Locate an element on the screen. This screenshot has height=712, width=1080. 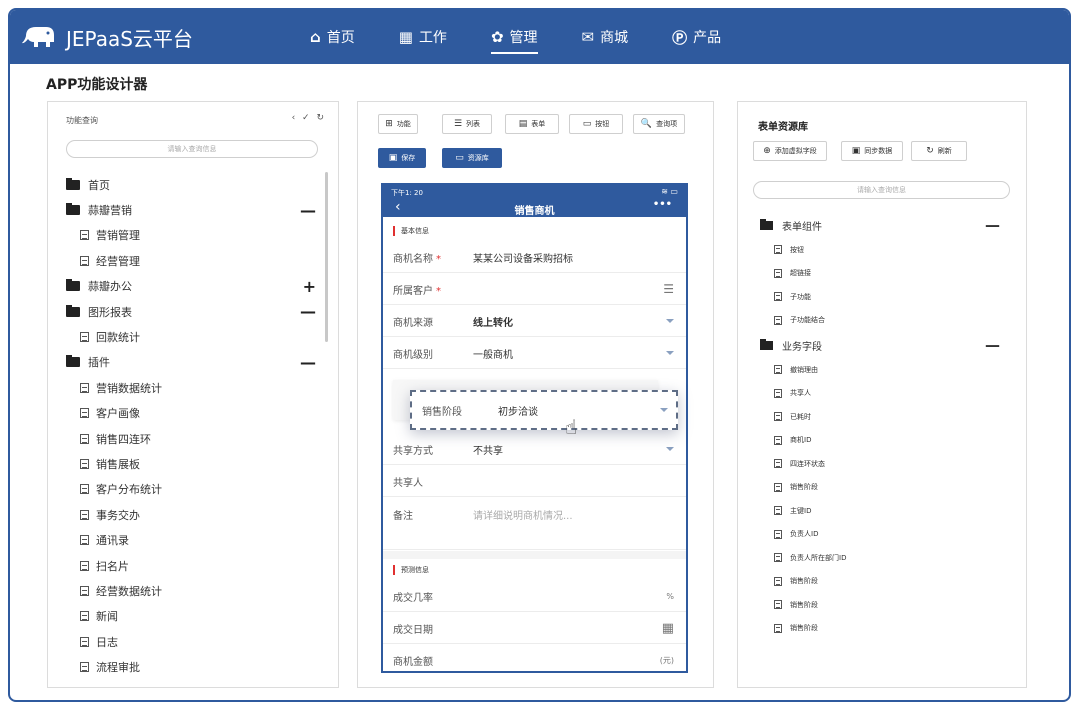
resource-item: 负责人所在部门ID is located at coordinates (880, 558).